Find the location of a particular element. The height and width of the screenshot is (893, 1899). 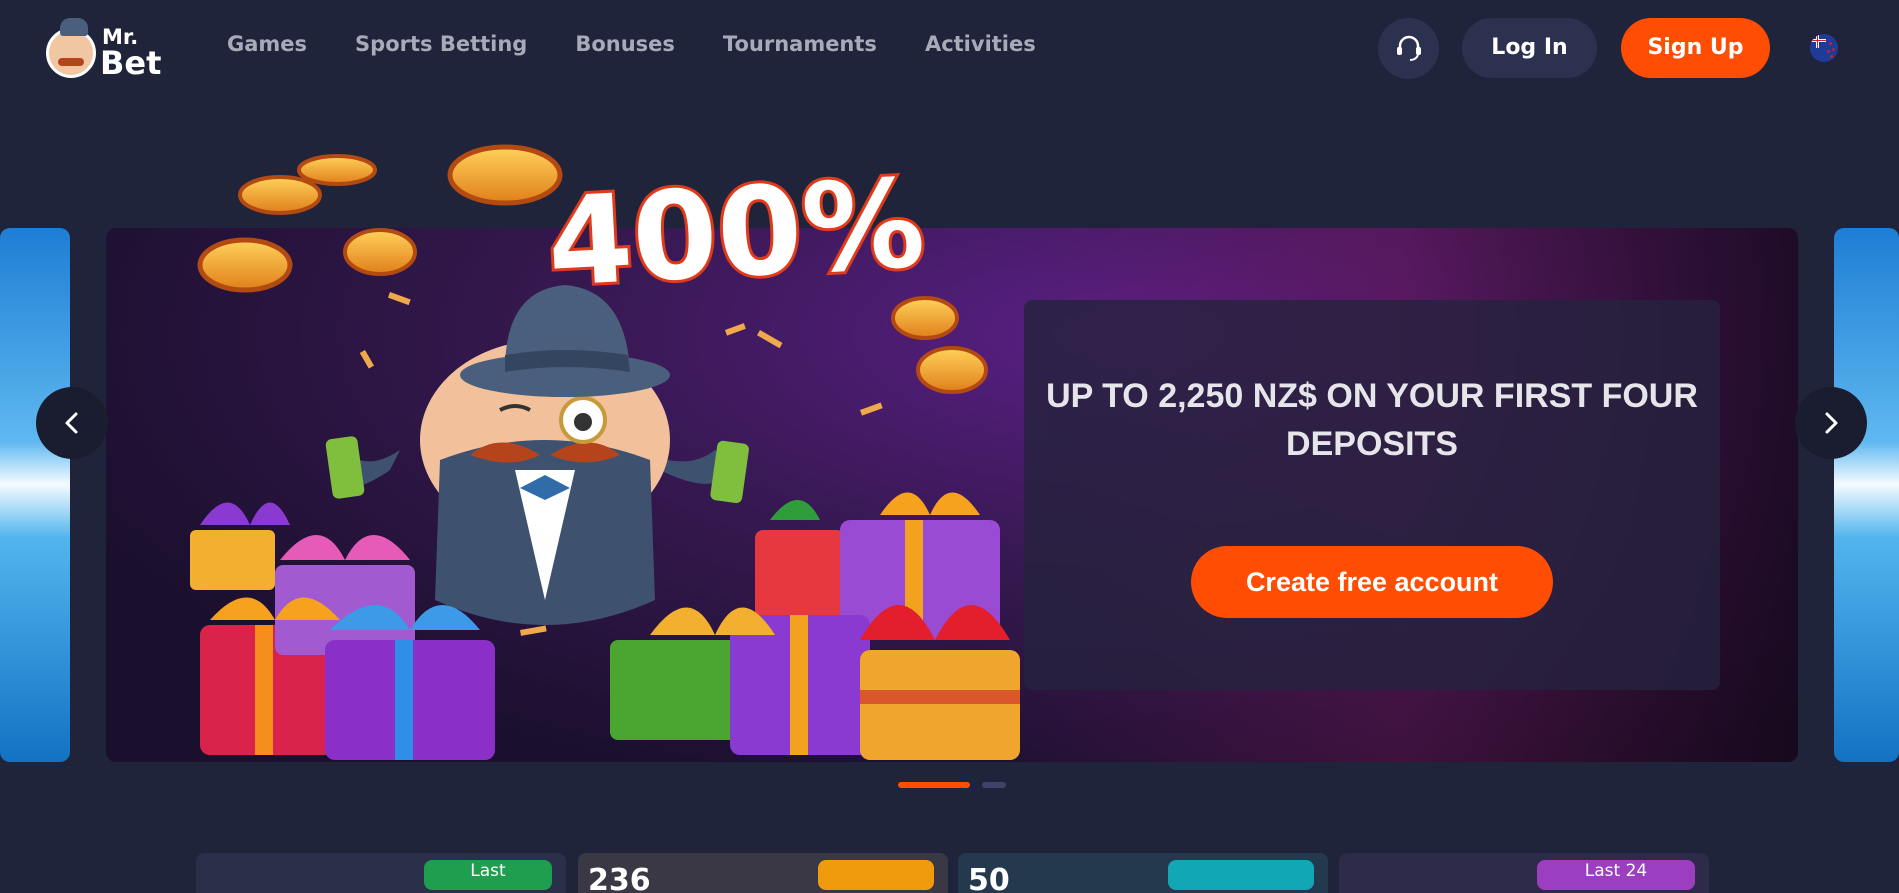

carousel-pagination is located at coordinates (952, 785).